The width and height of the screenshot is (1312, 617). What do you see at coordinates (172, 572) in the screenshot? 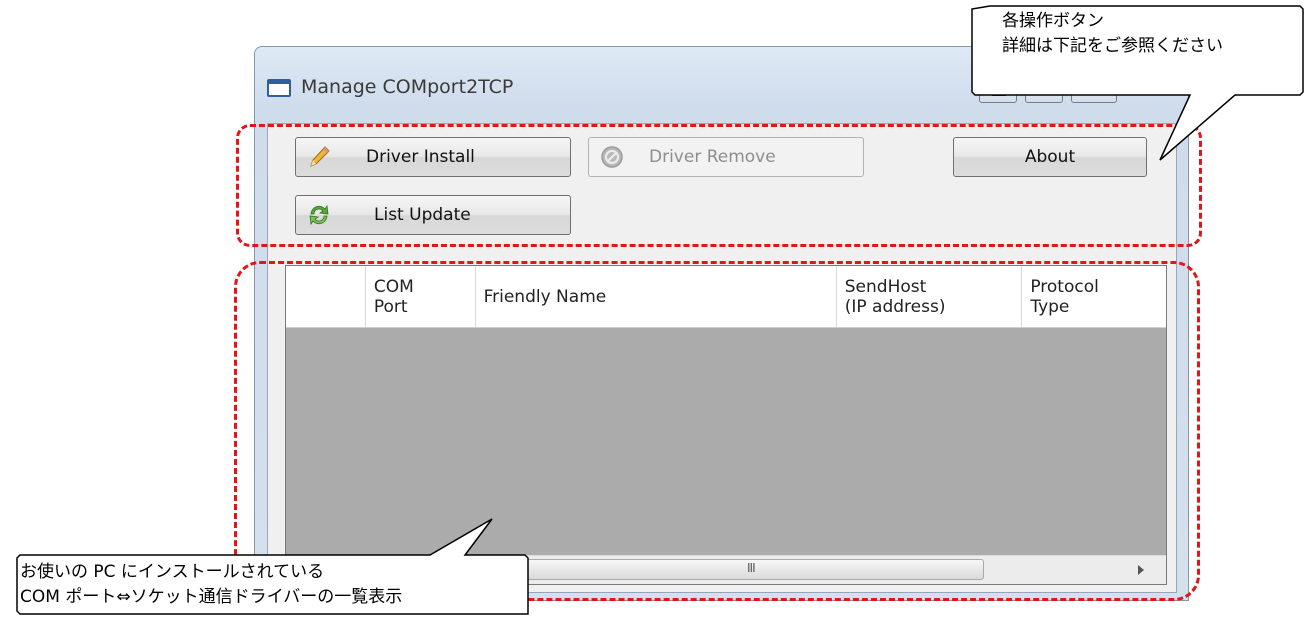
I see `bottom-callout-line-1: お使いの PC にインストールされている` at bounding box center [172, 572].